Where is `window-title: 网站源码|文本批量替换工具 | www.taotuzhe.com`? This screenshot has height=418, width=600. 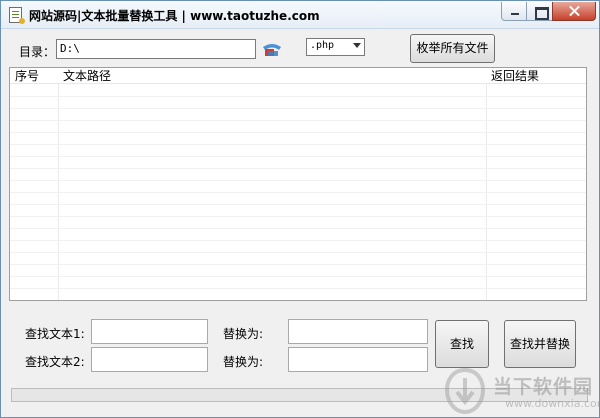
window-title: 网站源码|文本批量替换工具 | www.taotuzhe.com is located at coordinates (174, 16).